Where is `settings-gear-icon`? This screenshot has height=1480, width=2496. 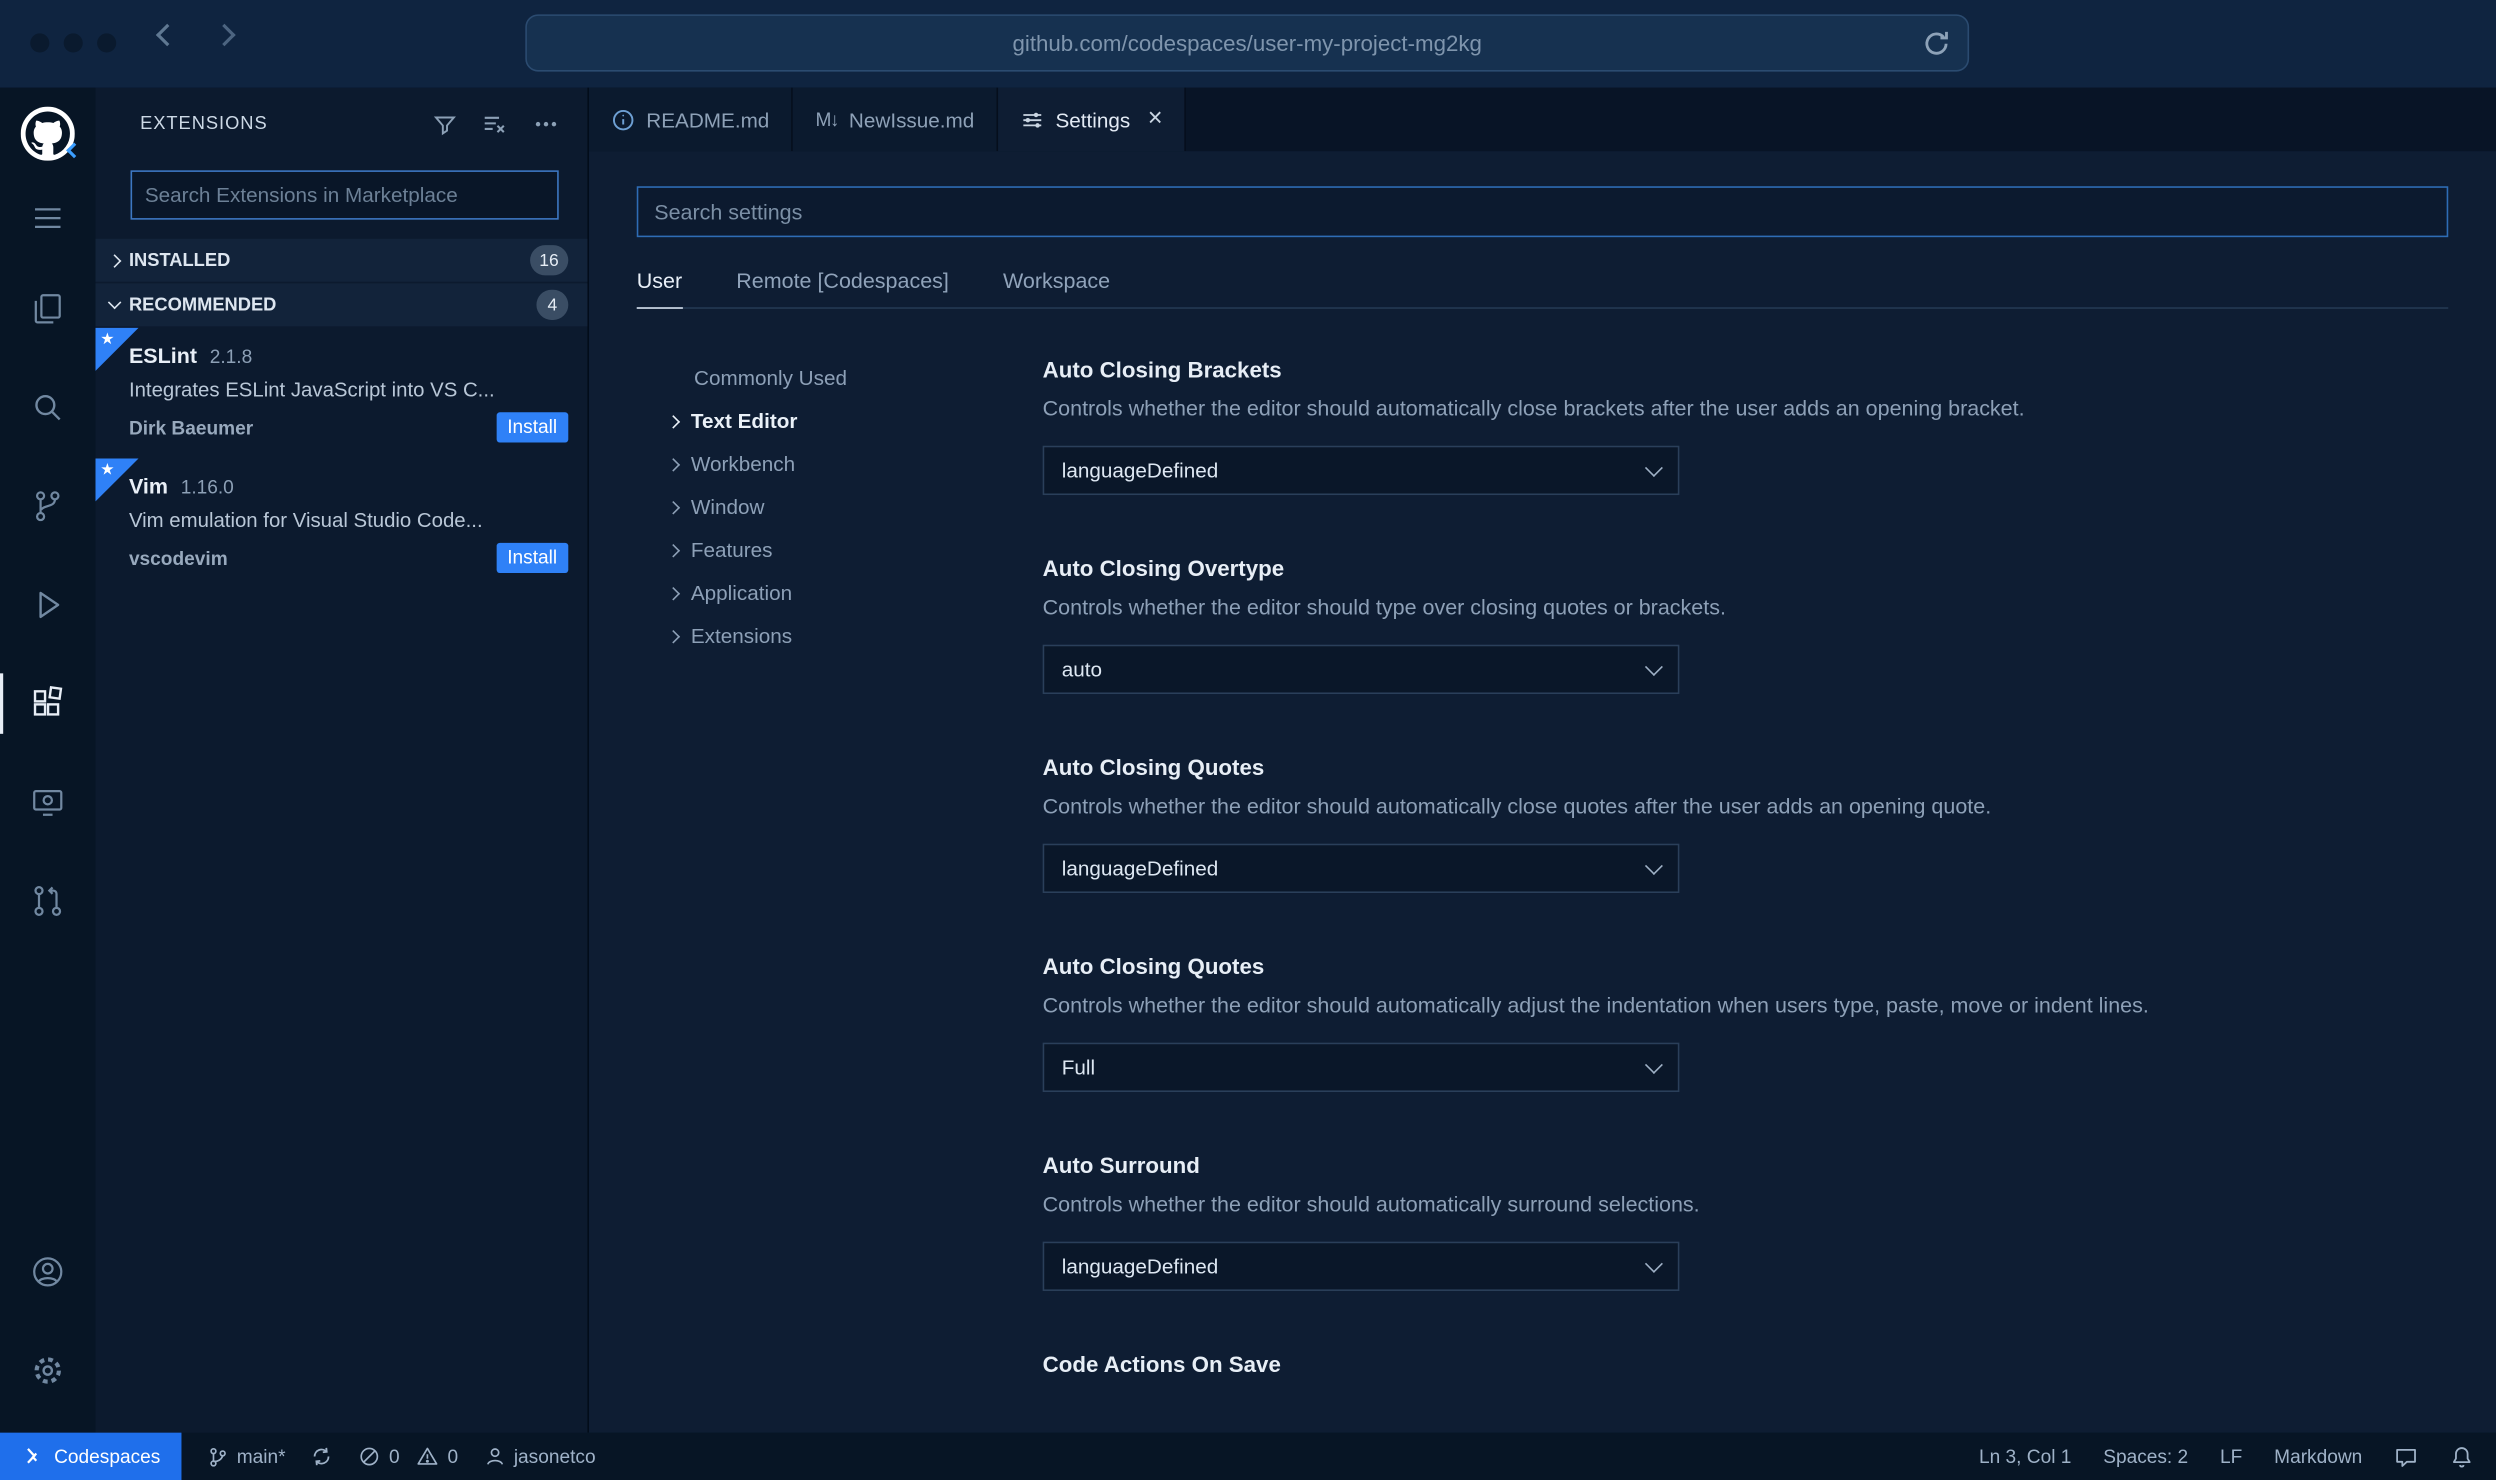 settings-gear-icon is located at coordinates (48, 1370).